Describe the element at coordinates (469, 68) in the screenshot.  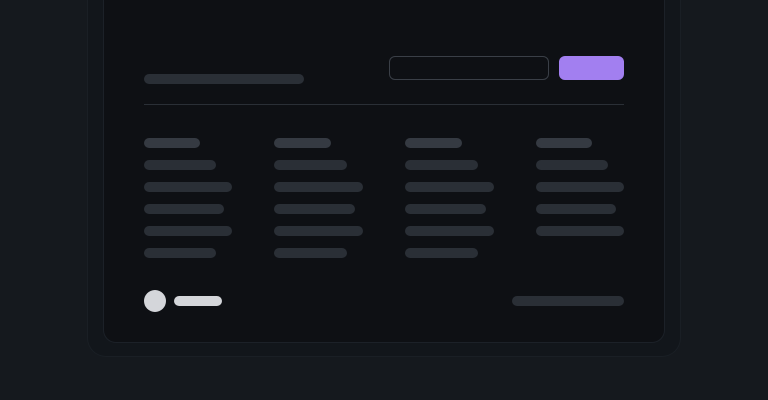
I see `search-input` at that location.